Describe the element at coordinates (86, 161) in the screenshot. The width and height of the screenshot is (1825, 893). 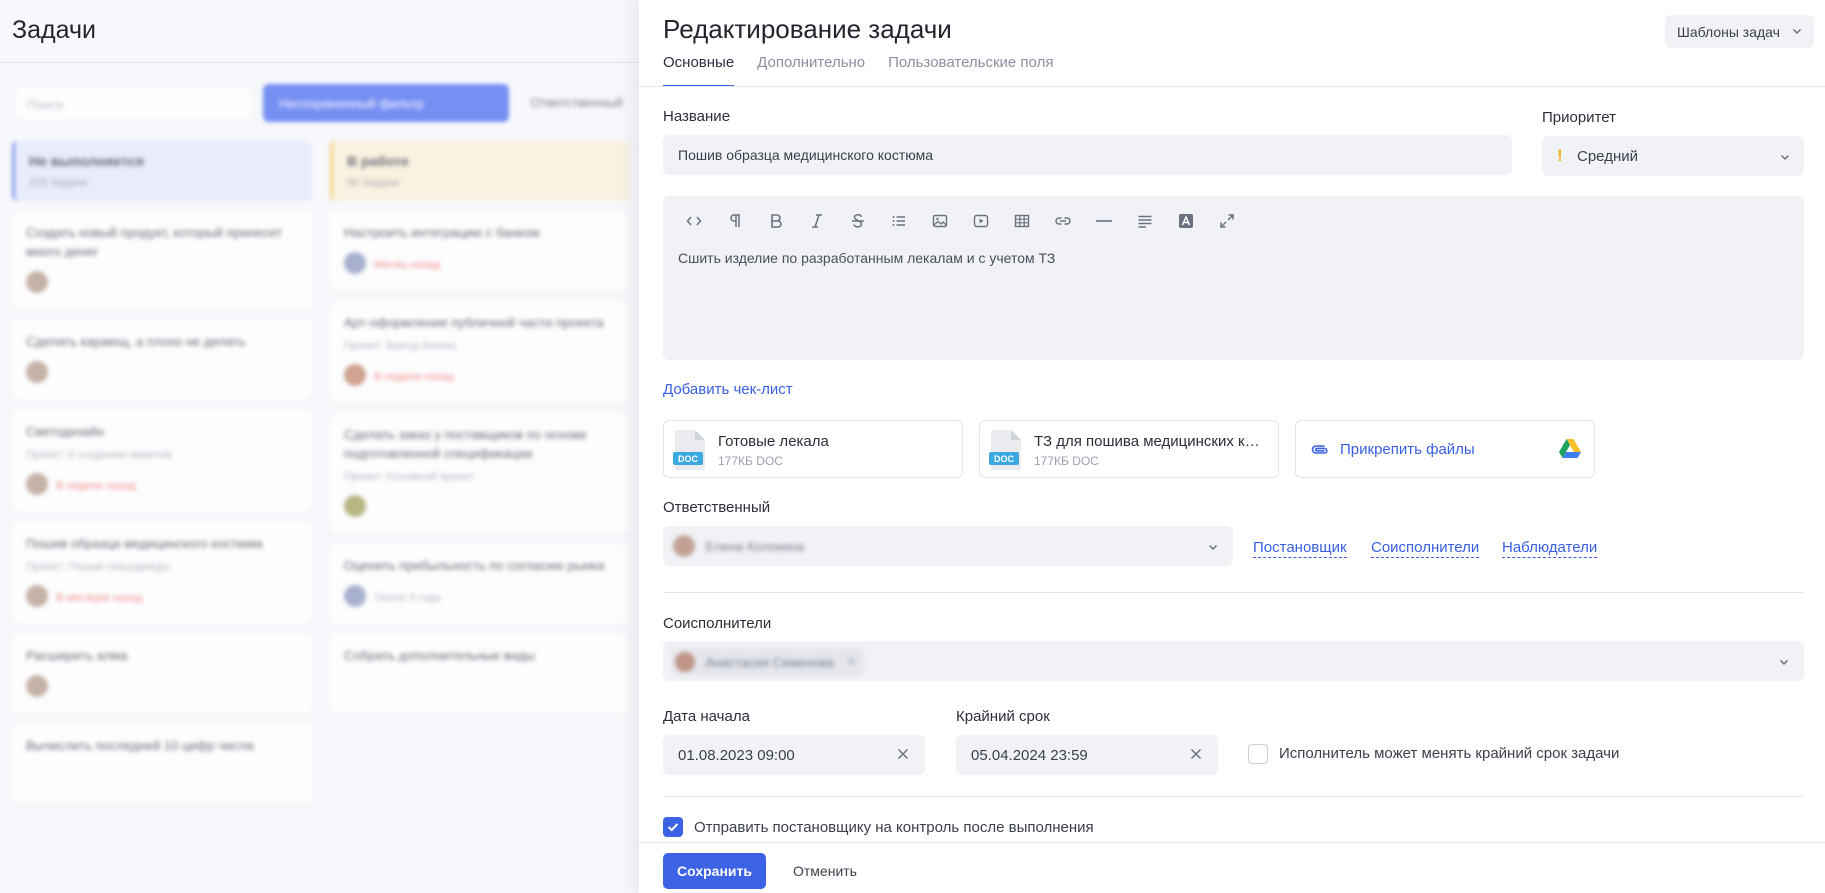
I see `column-title: Не выполняется` at that location.